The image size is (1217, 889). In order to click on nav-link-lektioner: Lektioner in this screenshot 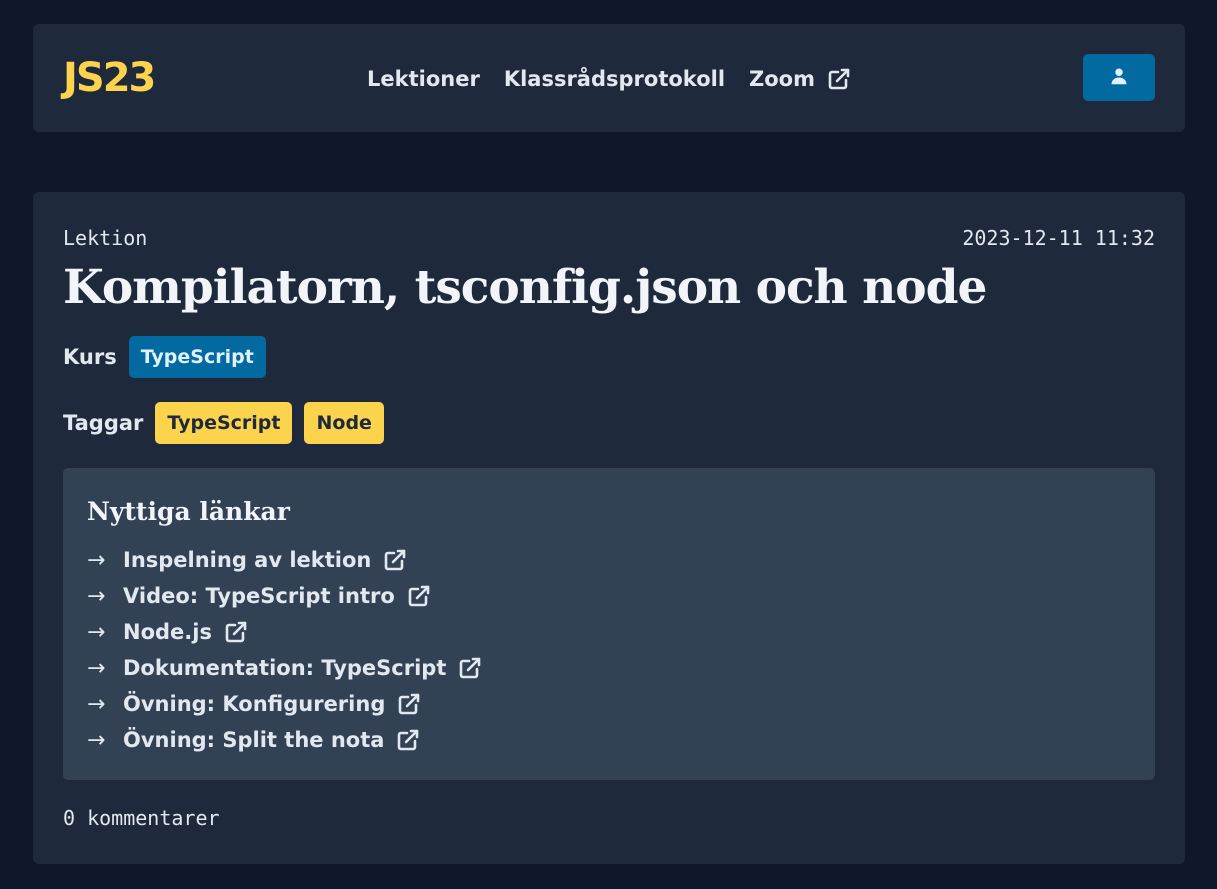, I will do `click(423, 79)`.